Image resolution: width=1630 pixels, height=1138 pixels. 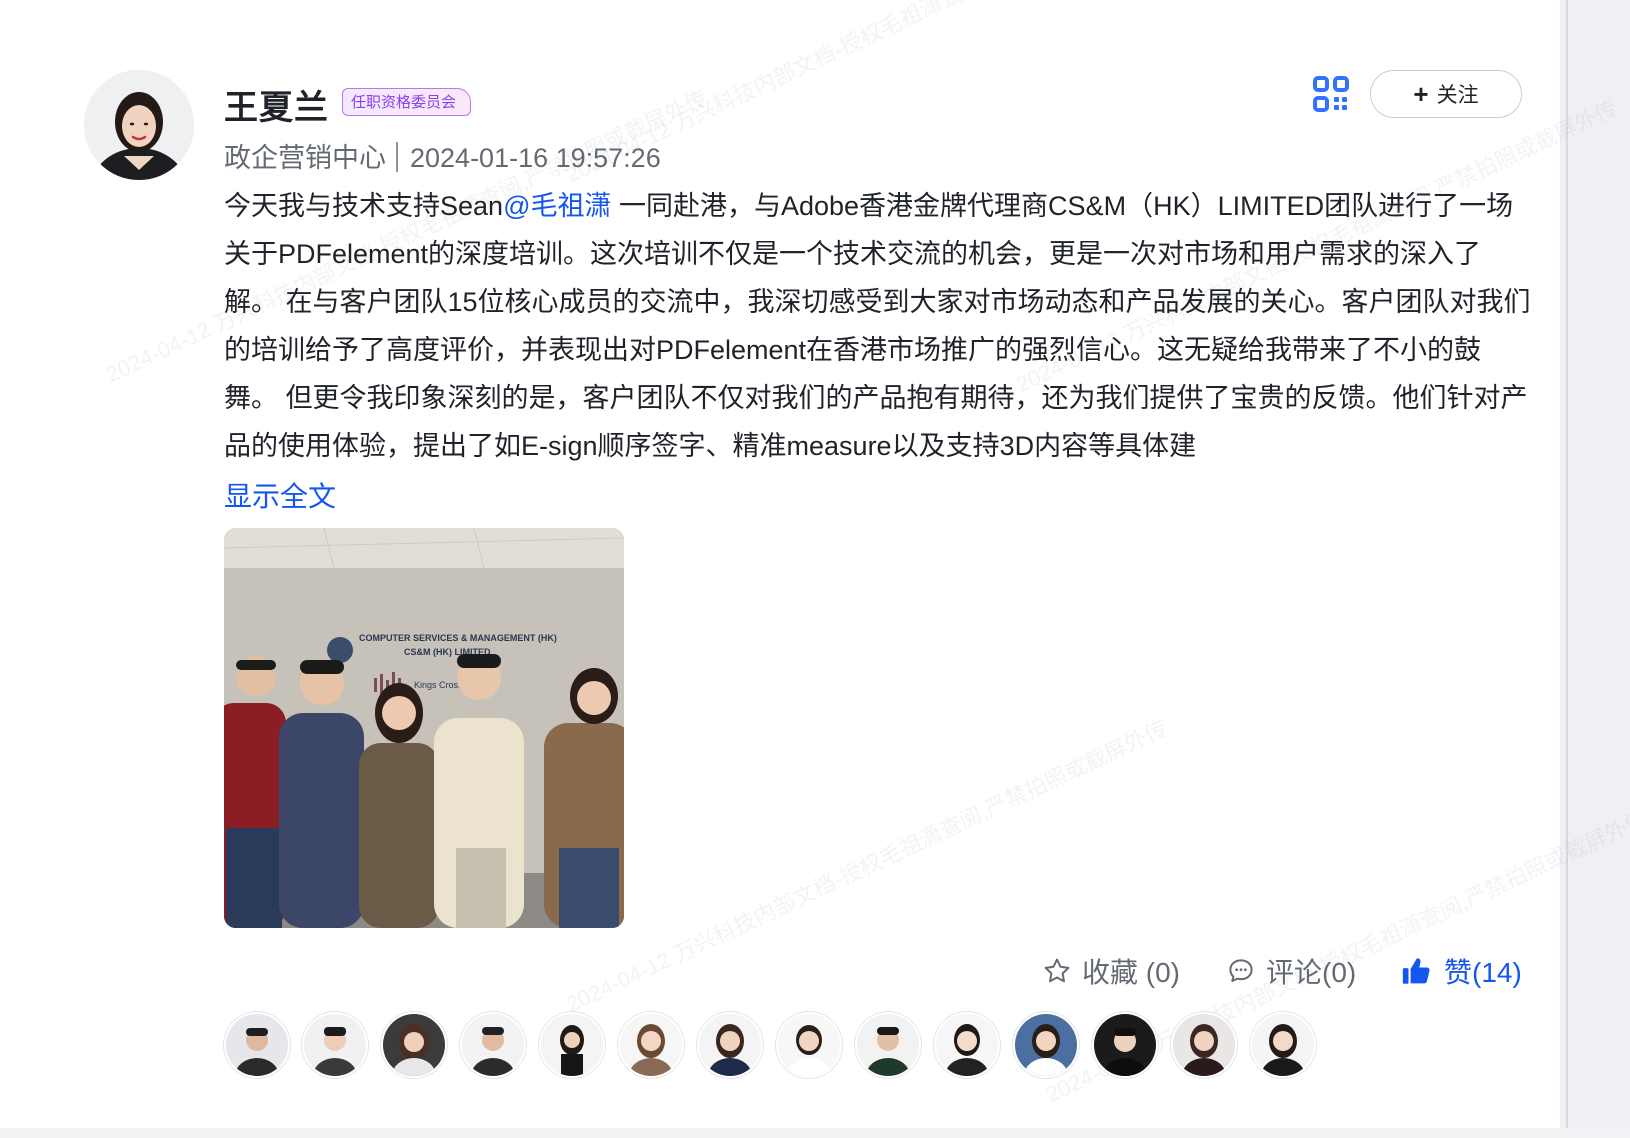 I want to click on photo-sign-line1: COMPUTER SERVICES & MANAGEMENT (HK), so click(x=458, y=638).